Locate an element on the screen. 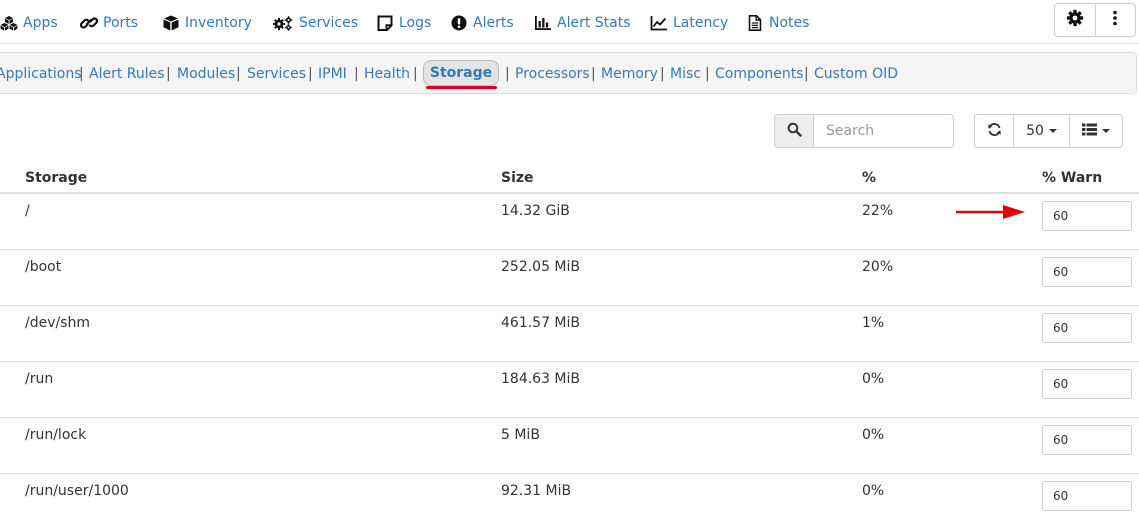 The height and width of the screenshot is (520, 1139). subnav-custom-oid: Custom OID is located at coordinates (856, 74).